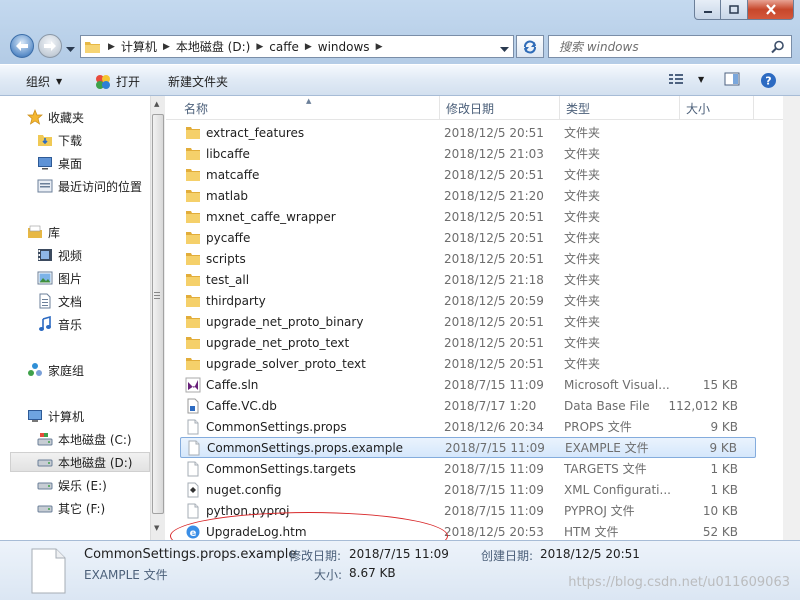 Image resolution: width=800 pixels, height=600 pixels. What do you see at coordinates (193, 364) in the screenshot?
I see `folder-icon` at bounding box center [193, 364].